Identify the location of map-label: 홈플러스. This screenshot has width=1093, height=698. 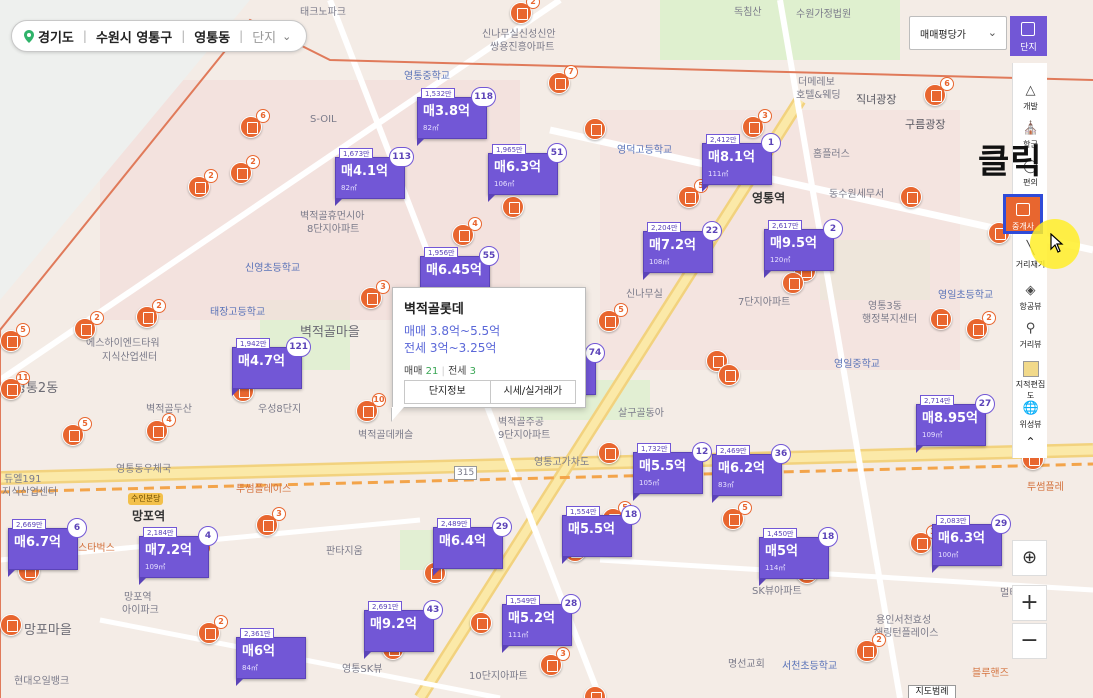
(831, 154).